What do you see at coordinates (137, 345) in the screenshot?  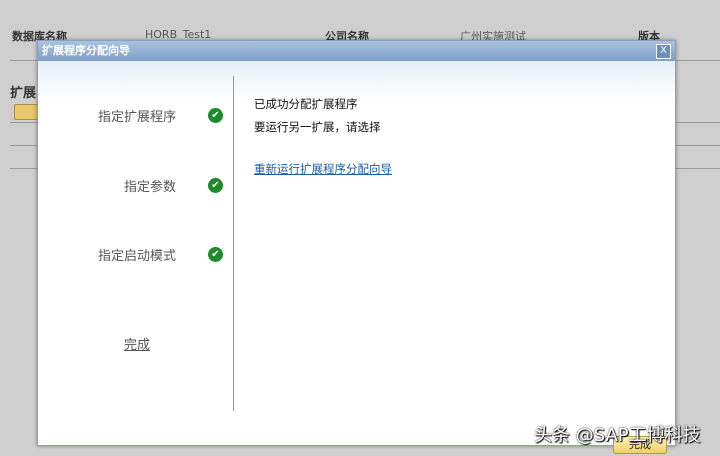 I see `step-complete: 完成` at bounding box center [137, 345].